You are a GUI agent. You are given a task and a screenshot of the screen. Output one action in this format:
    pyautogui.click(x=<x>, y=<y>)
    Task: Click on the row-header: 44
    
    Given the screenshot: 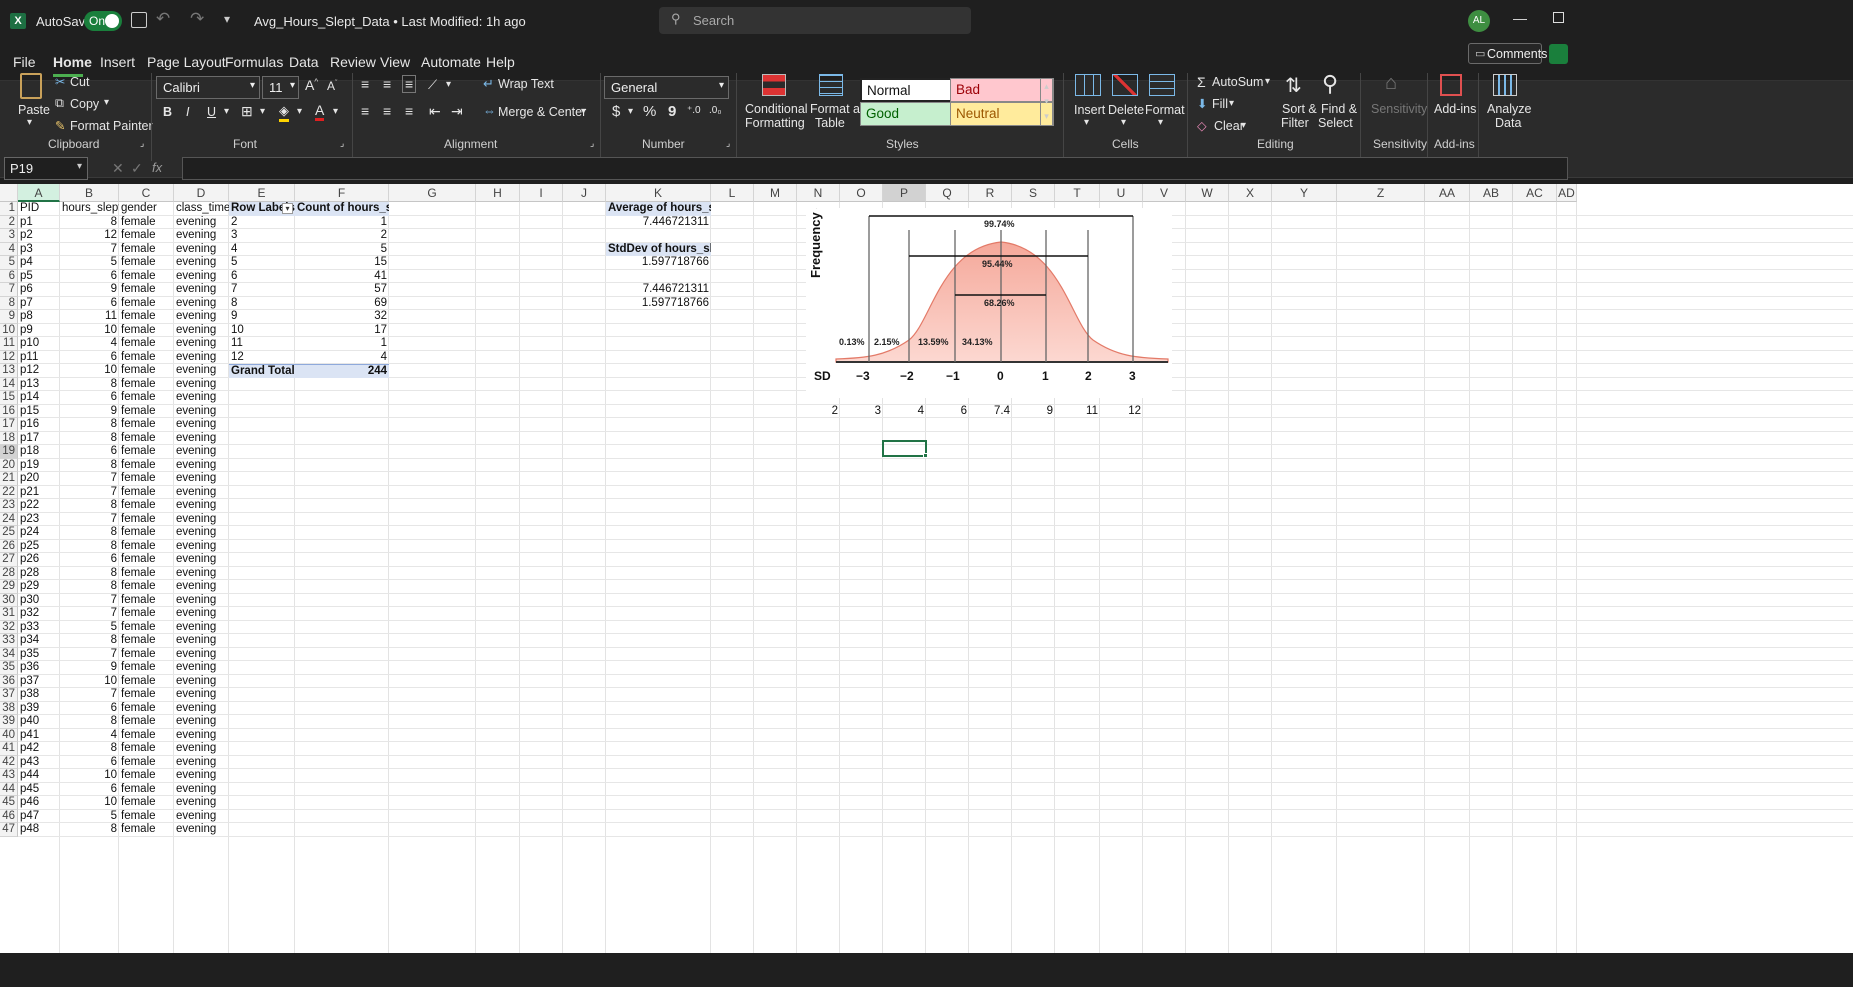 What is the action you would take?
    pyautogui.click(x=9, y=789)
    